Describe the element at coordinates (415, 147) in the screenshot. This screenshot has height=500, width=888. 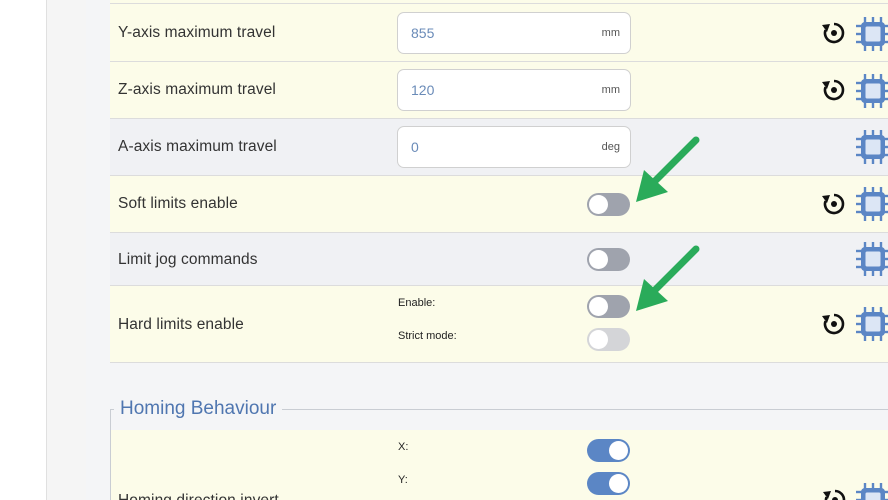
I see `input-value: 0` at that location.